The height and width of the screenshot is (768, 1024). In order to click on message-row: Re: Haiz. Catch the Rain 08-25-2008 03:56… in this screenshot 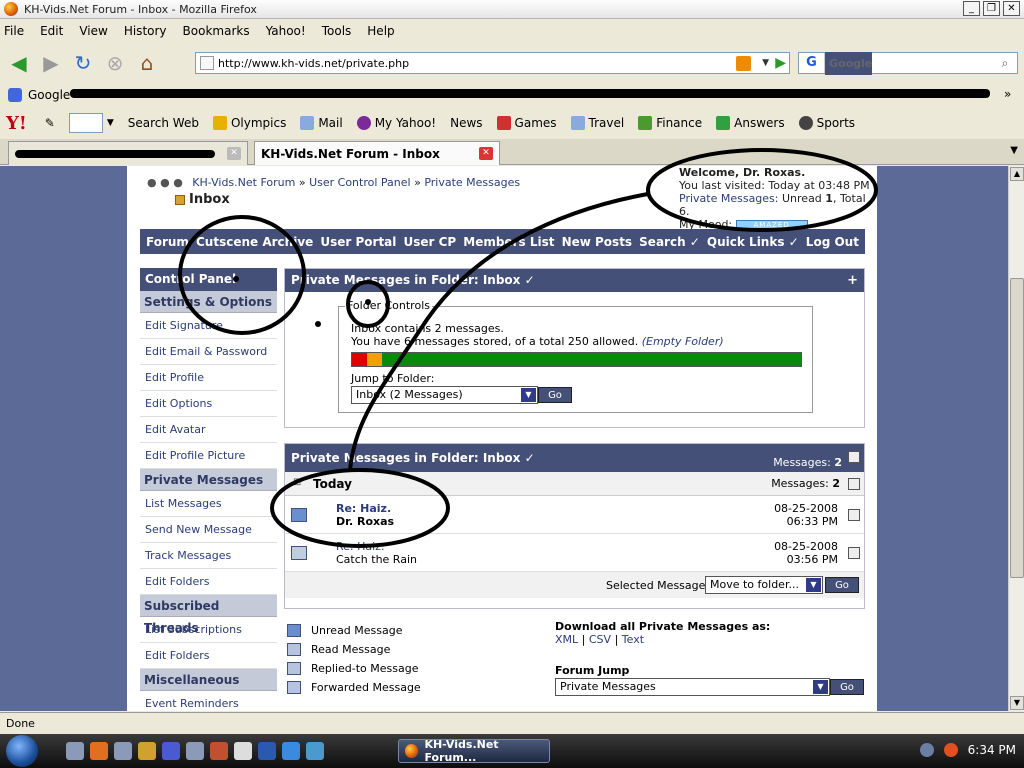, I will do `click(574, 553)`.